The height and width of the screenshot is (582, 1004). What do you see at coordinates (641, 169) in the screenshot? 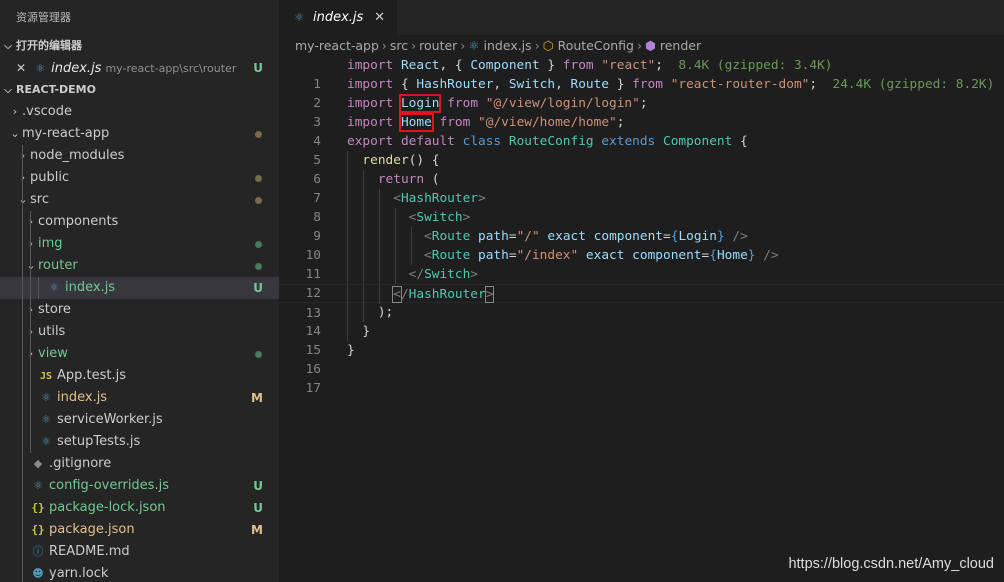
I see `code-line: 6 render() {` at bounding box center [641, 169].